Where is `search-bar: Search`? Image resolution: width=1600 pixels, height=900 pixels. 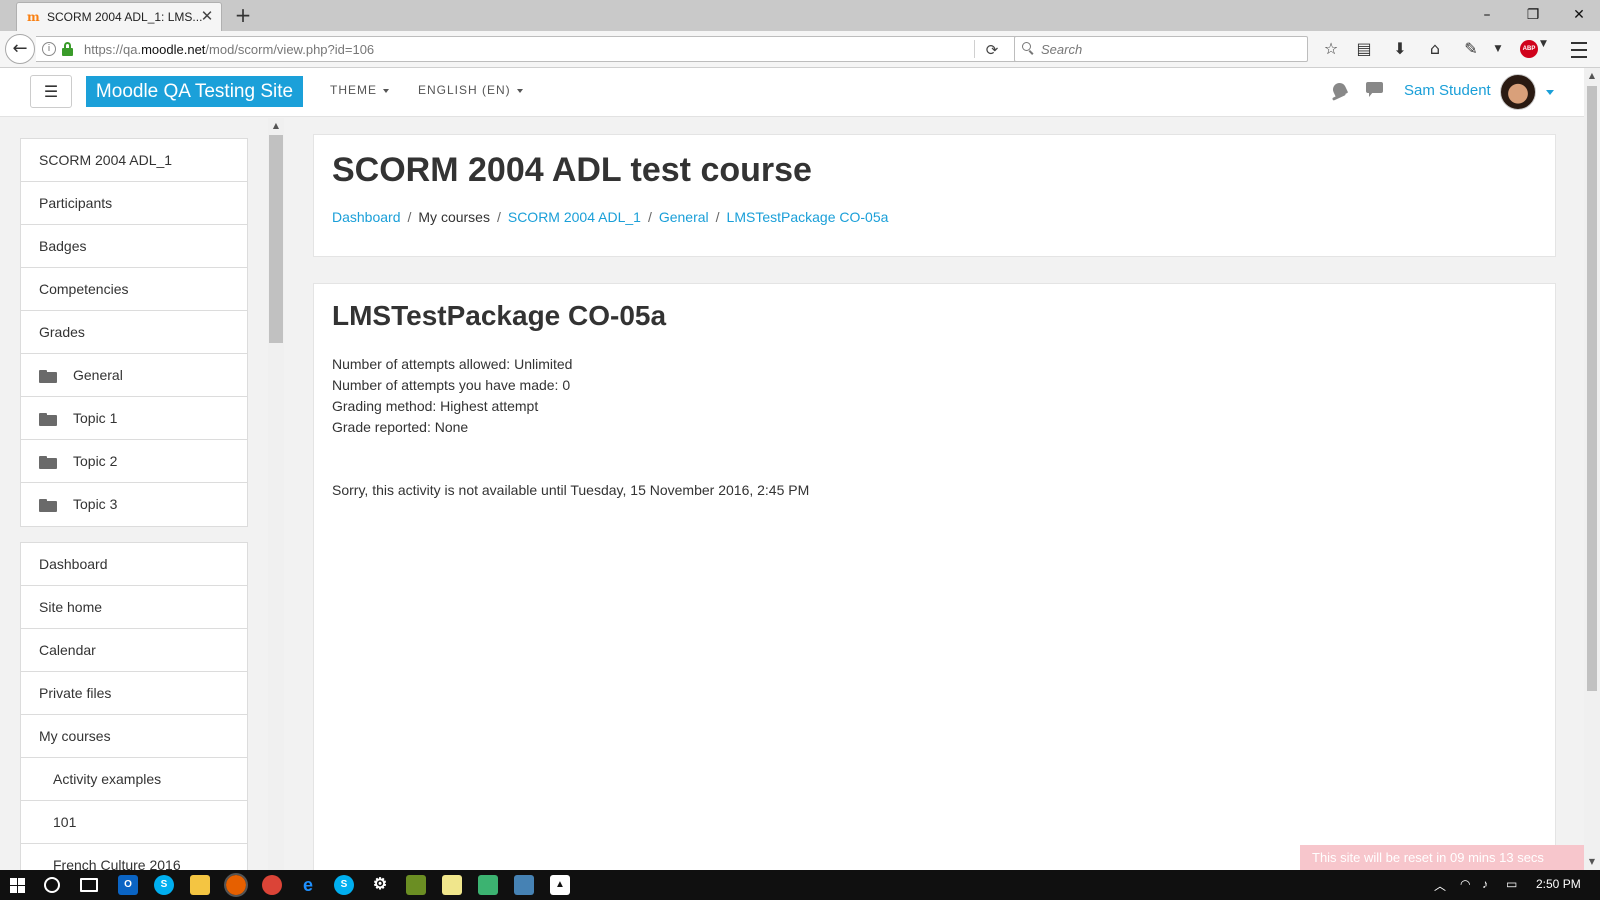 search-bar: Search is located at coordinates (1161, 49).